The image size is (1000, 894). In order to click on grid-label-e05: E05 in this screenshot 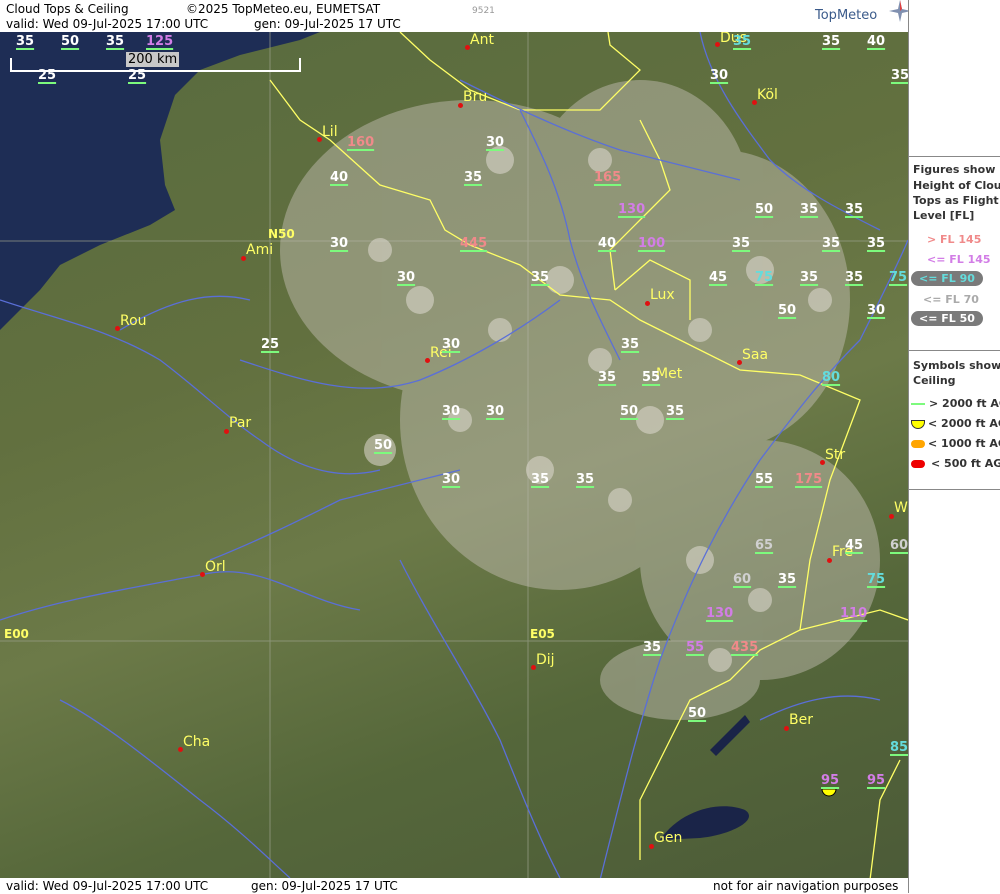, I will do `click(542, 634)`.